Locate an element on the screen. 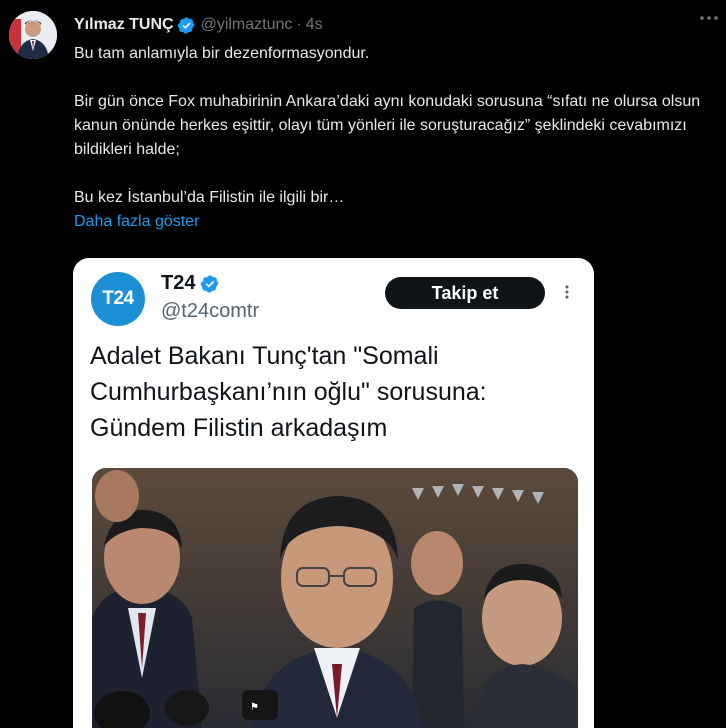 The width and height of the screenshot is (726, 728). card-handle: @t24comtr is located at coordinates (210, 311).